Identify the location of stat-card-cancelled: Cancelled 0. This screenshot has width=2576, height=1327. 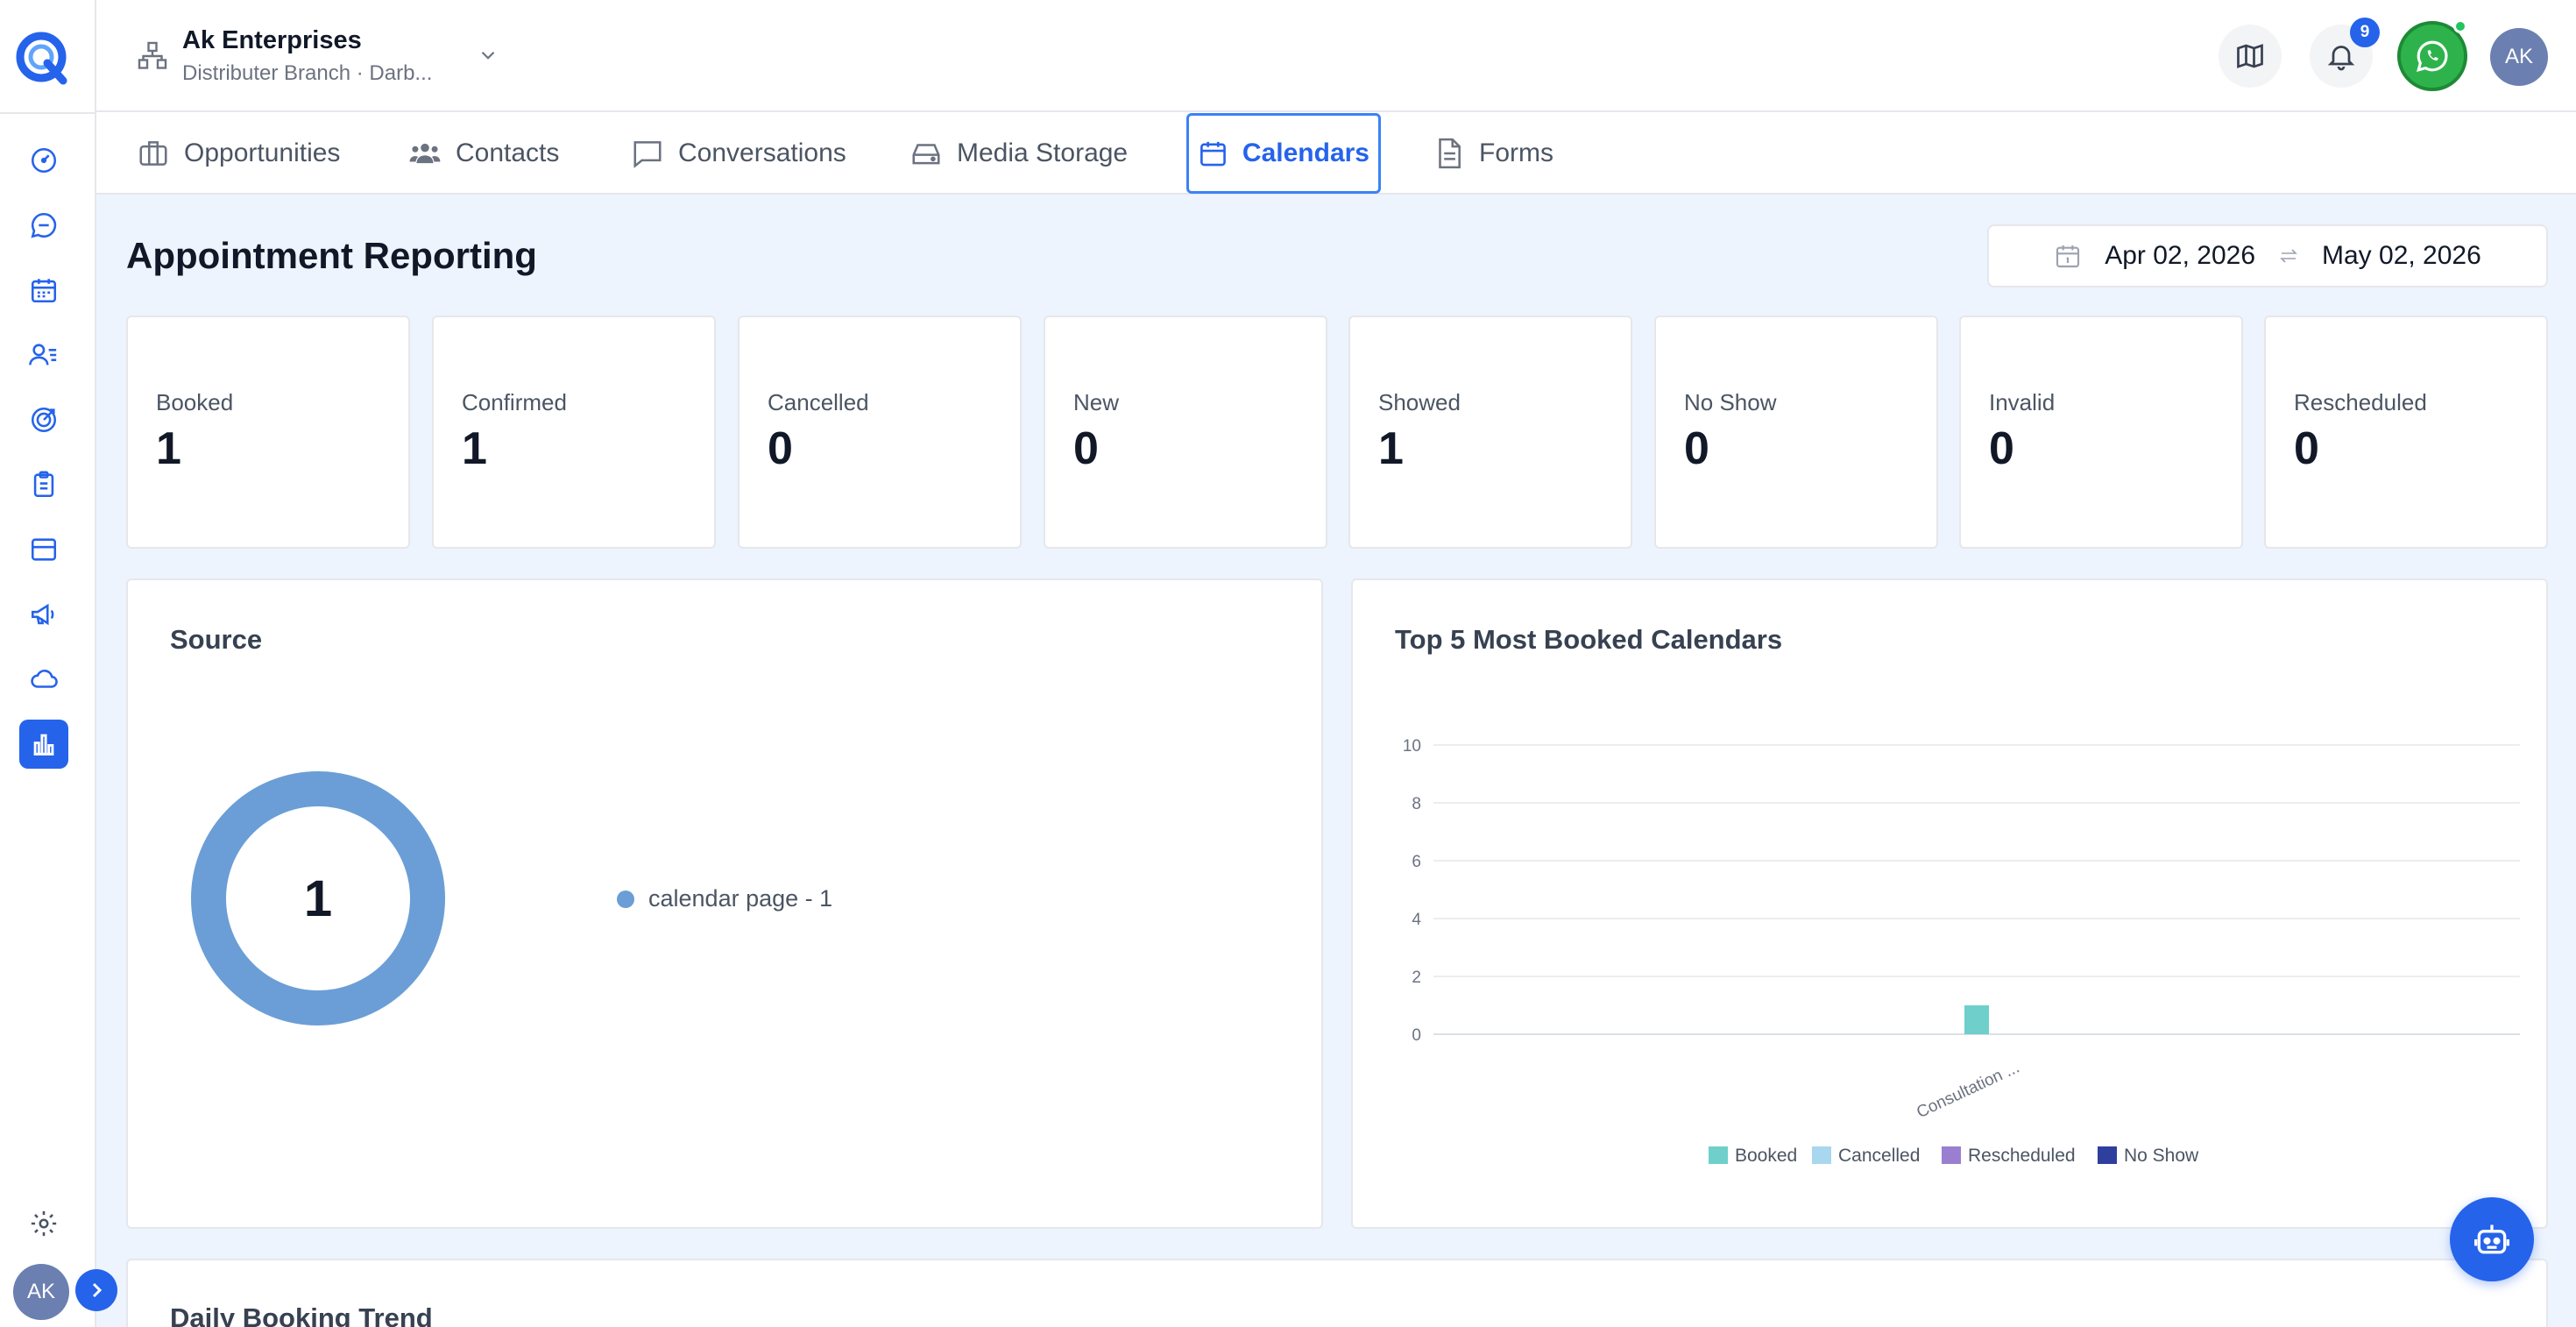
(880, 432).